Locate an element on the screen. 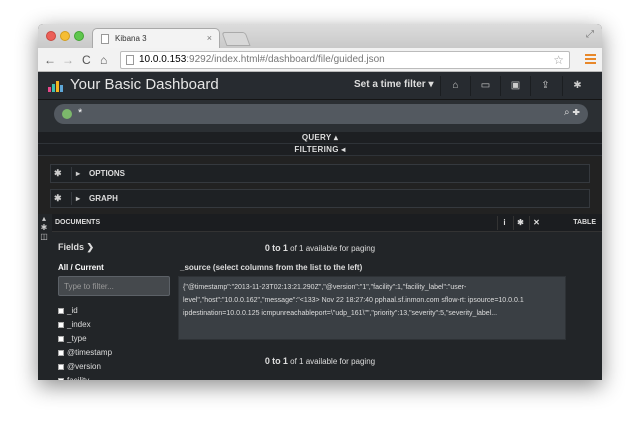 This screenshot has width=640, height=434. field-item: _type is located at coordinates (118, 339).